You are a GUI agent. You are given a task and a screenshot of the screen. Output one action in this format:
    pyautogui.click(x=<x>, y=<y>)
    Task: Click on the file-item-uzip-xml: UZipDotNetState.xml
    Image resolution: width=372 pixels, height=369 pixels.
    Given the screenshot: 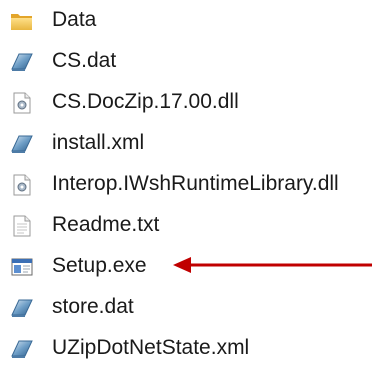 What is the action you would take?
    pyautogui.click(x=186, y=348)
    